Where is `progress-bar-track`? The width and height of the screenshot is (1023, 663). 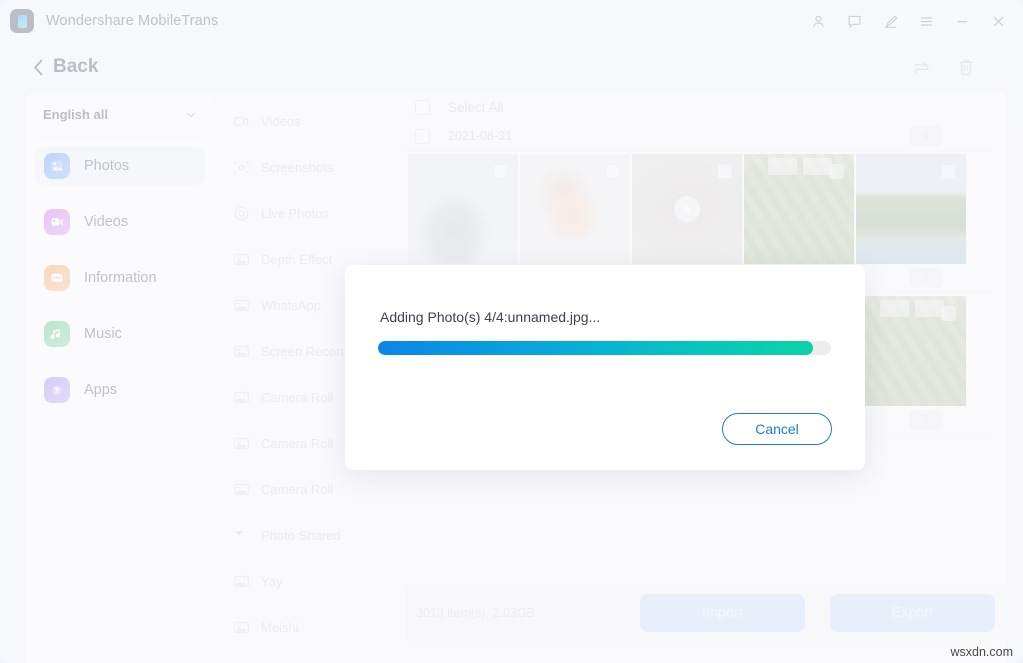
progress-bar-track is located at coordinates (604, 348).